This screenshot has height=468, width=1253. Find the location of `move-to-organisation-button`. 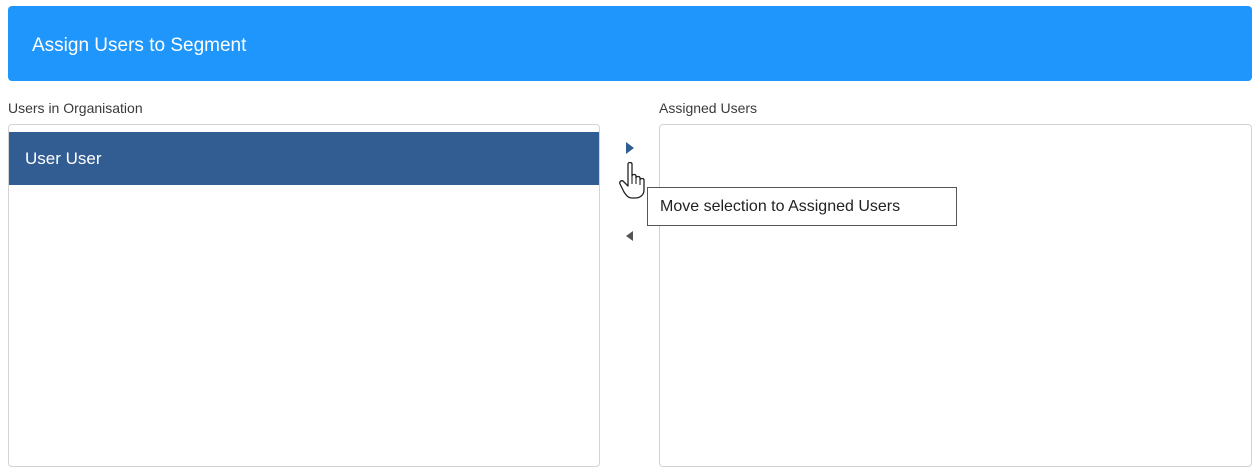

move-to-organisation-button is located at coordinates (630, 236).